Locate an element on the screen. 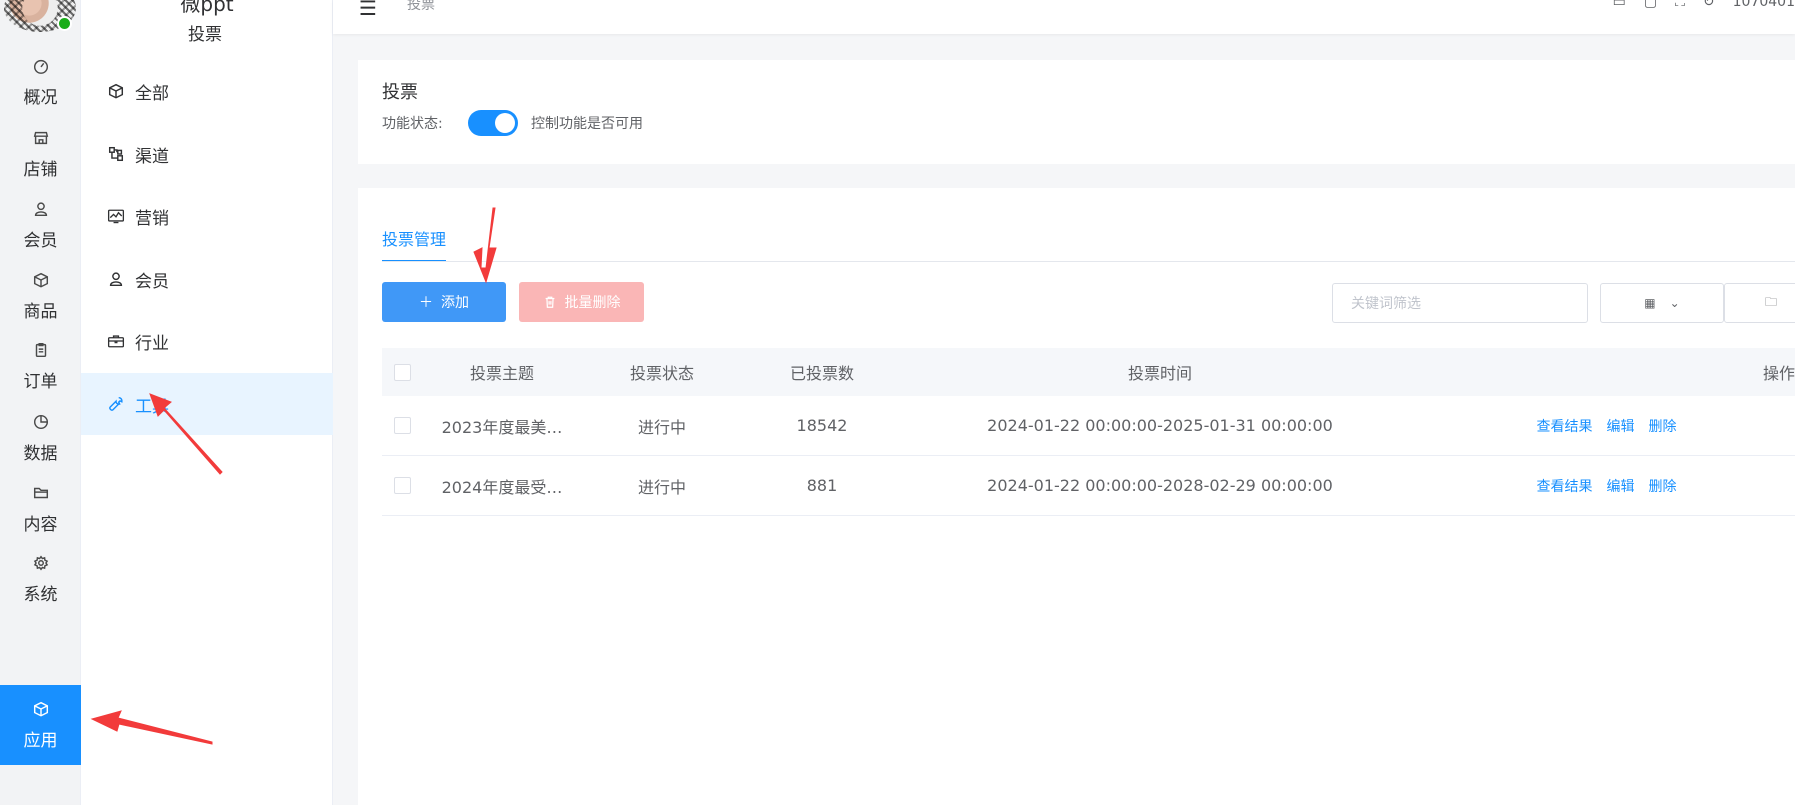  arrow-to-apps-rail is located at coordinates (151, 727).